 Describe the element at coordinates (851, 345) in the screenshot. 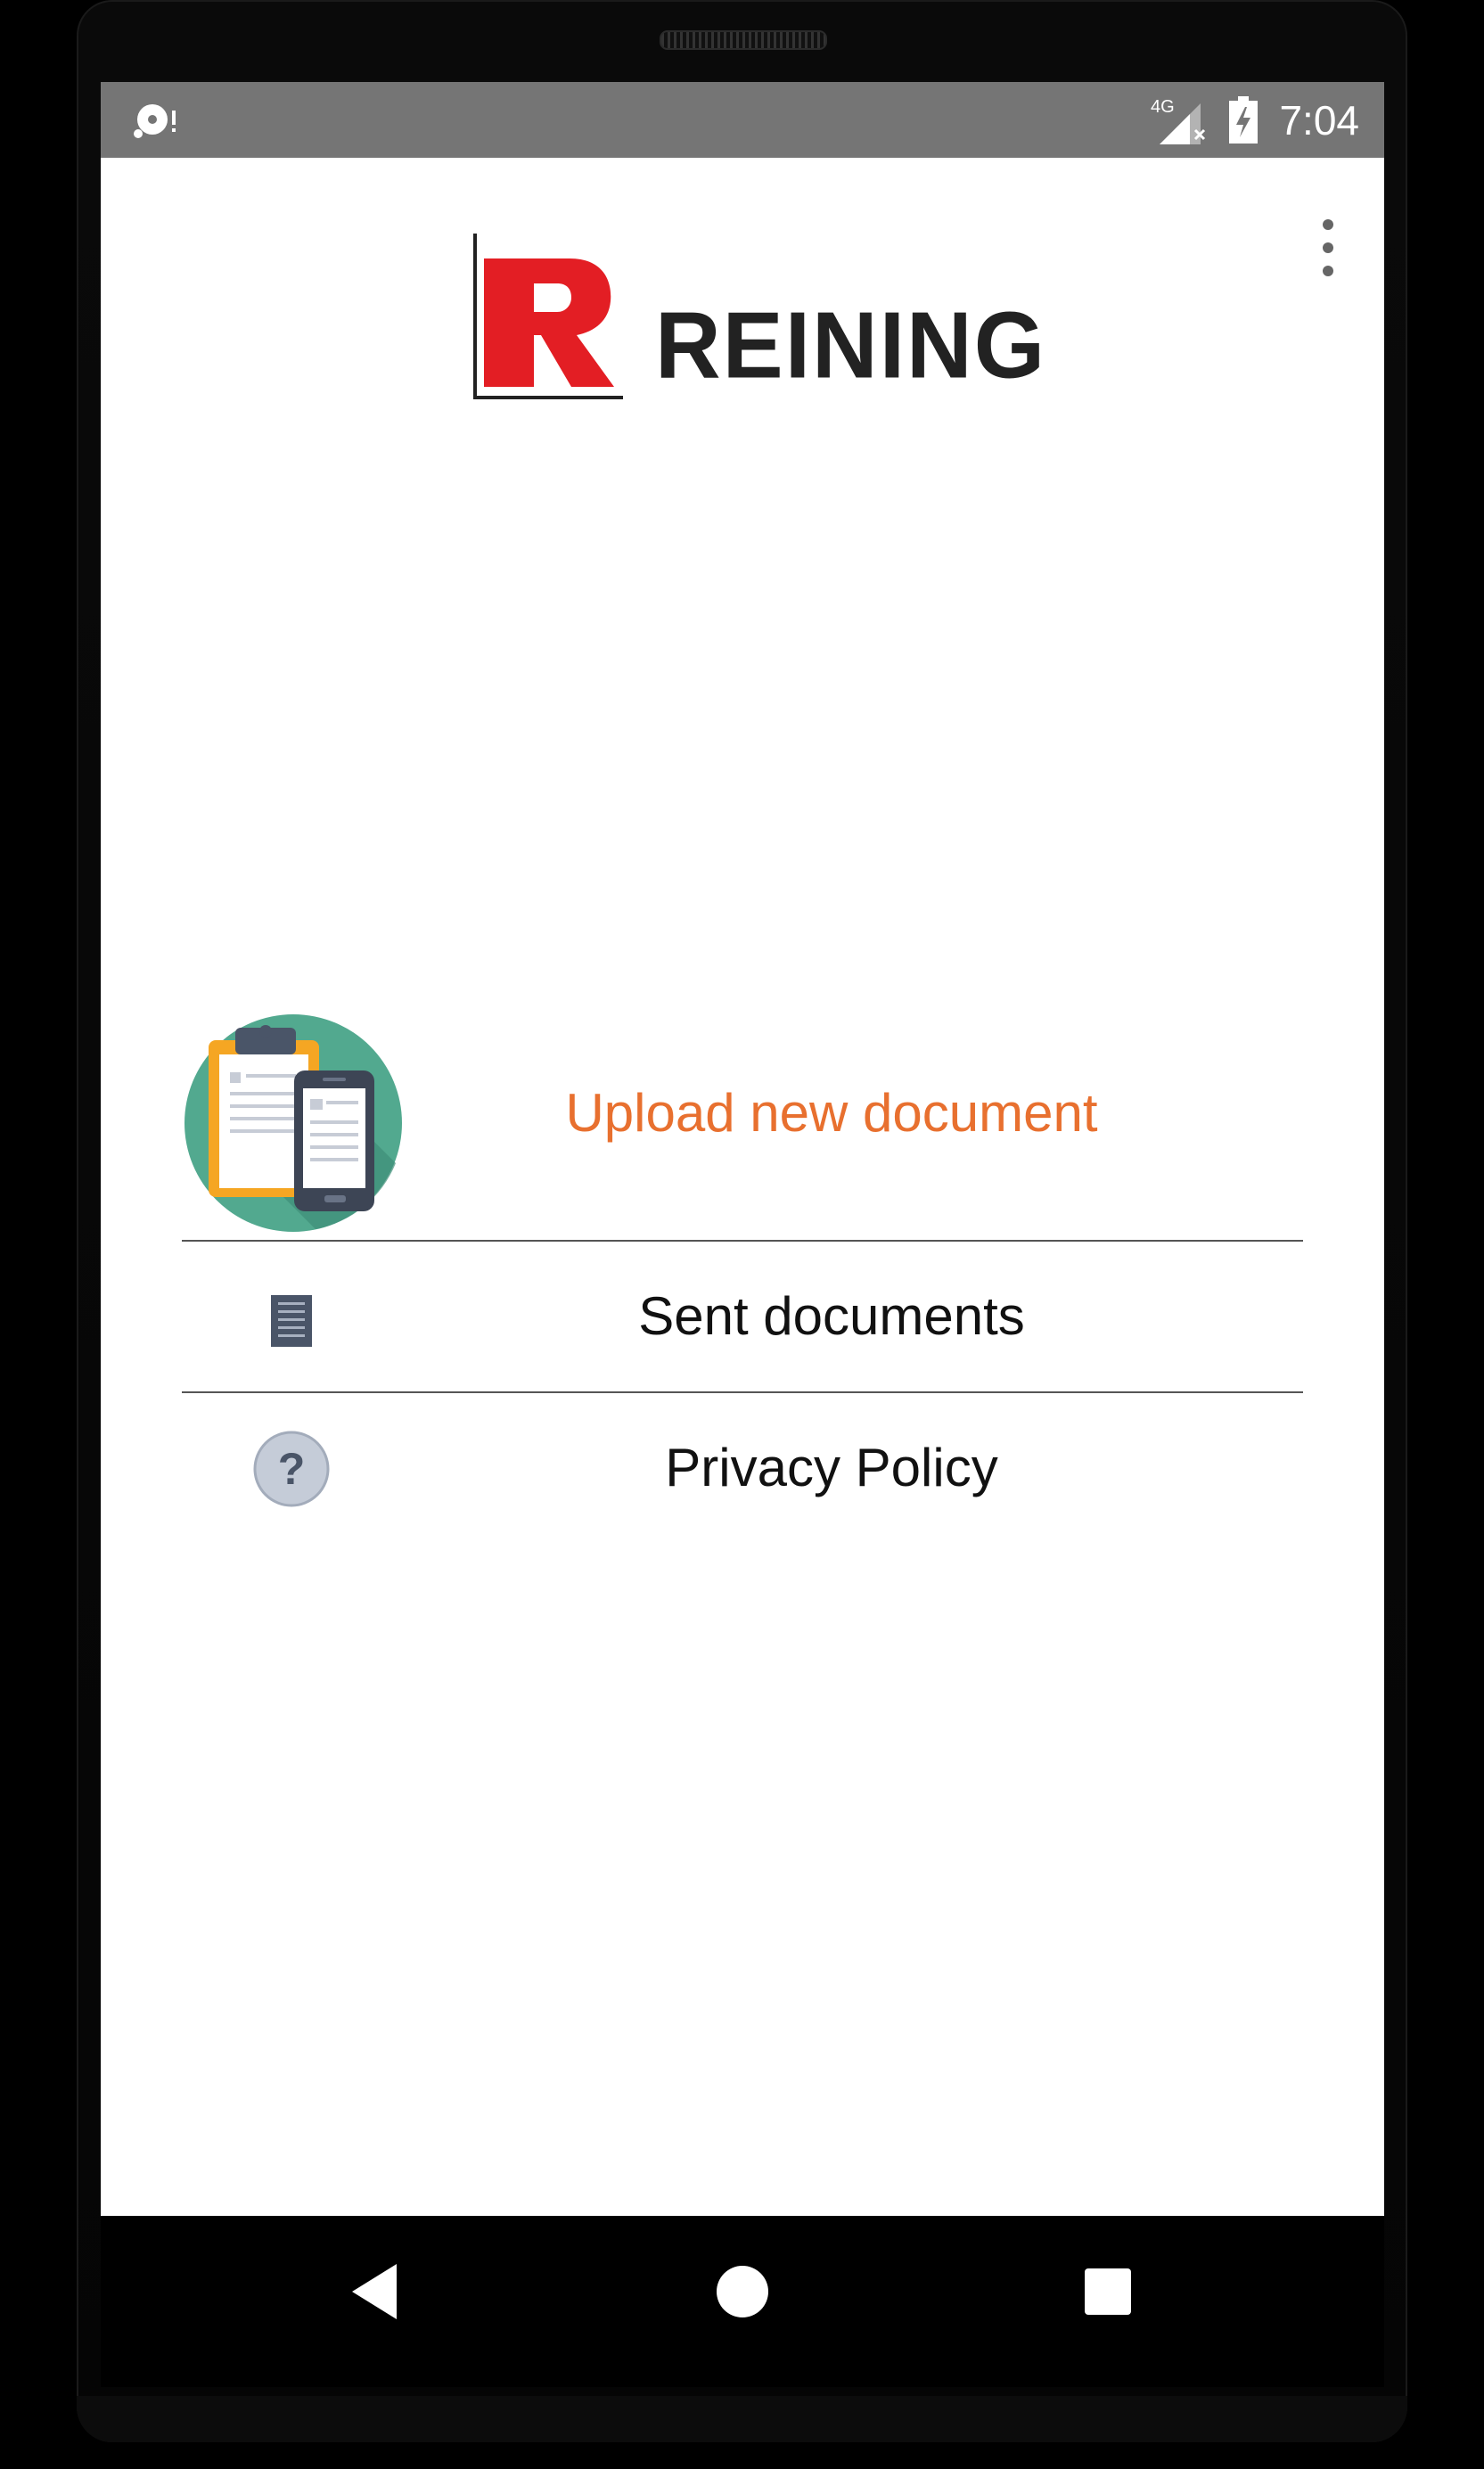

I see `logo-wordmark: REINING` at that location.